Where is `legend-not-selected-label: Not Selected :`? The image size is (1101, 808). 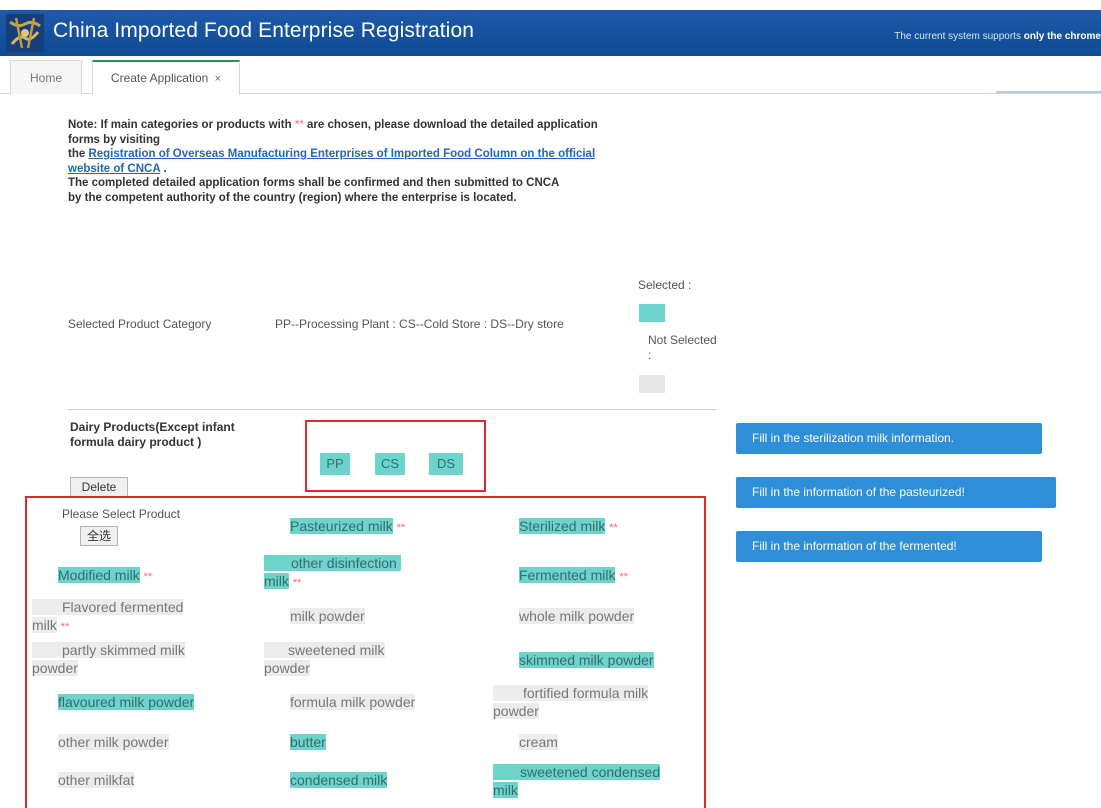
legend-not-selected-label: Not Selected : is located at coordinates (682, 347).